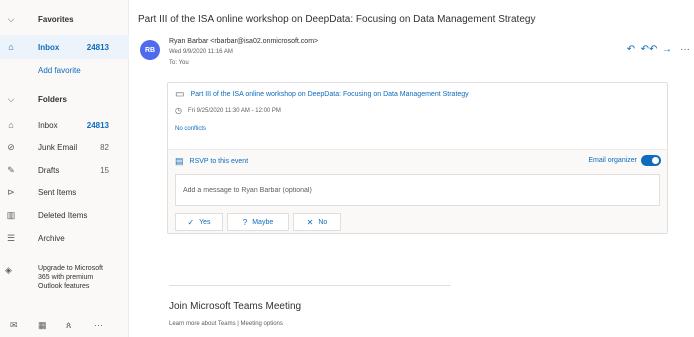 The image size is (694, 337). Describe the element at coordinates (234, 110) in the screenshot. I see `event-time: Fri 9/25/2020 11:30 AM - 12:00 PM` at that location.